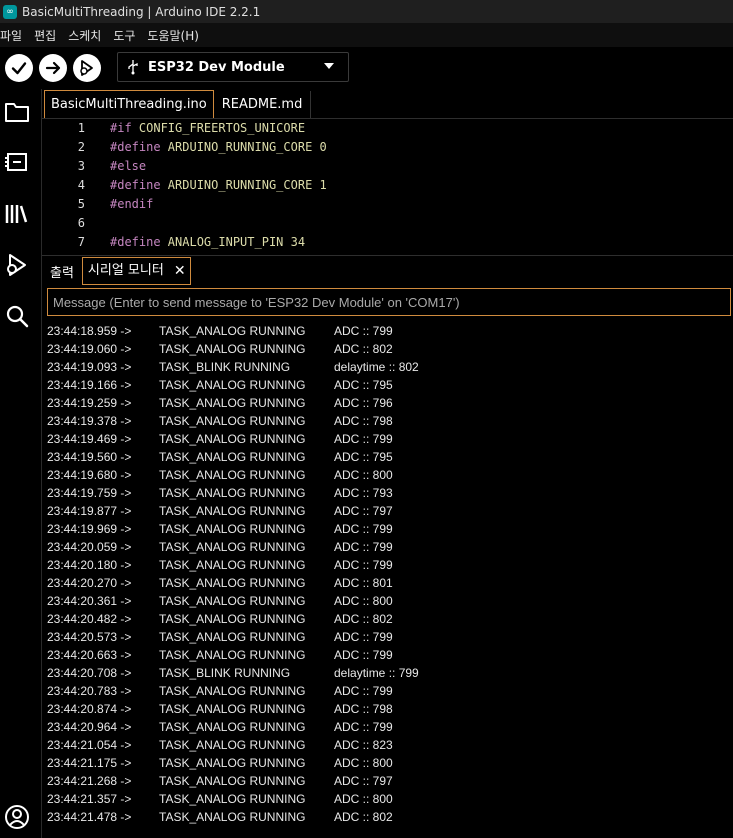  Describe the element at coordinates (176, 35) in the screenshot. I see `menu-help: 도움말(H)` at that location.